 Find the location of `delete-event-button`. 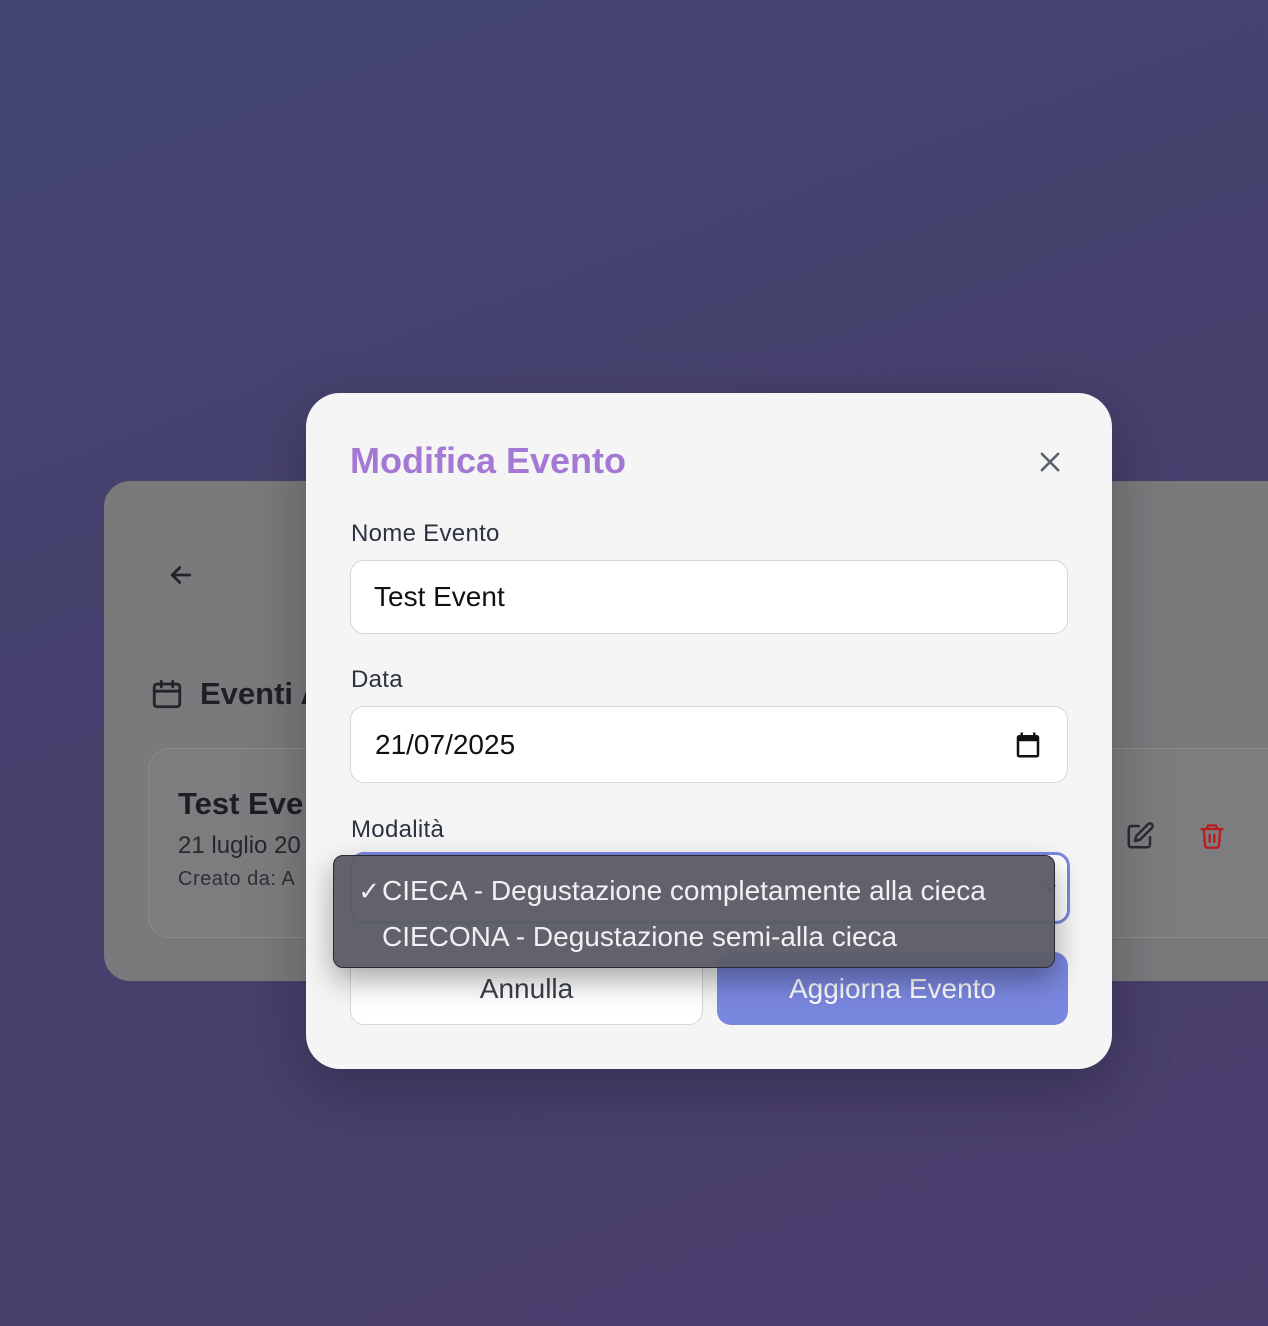

delete-event-button is located at coordinates (1212, 836).